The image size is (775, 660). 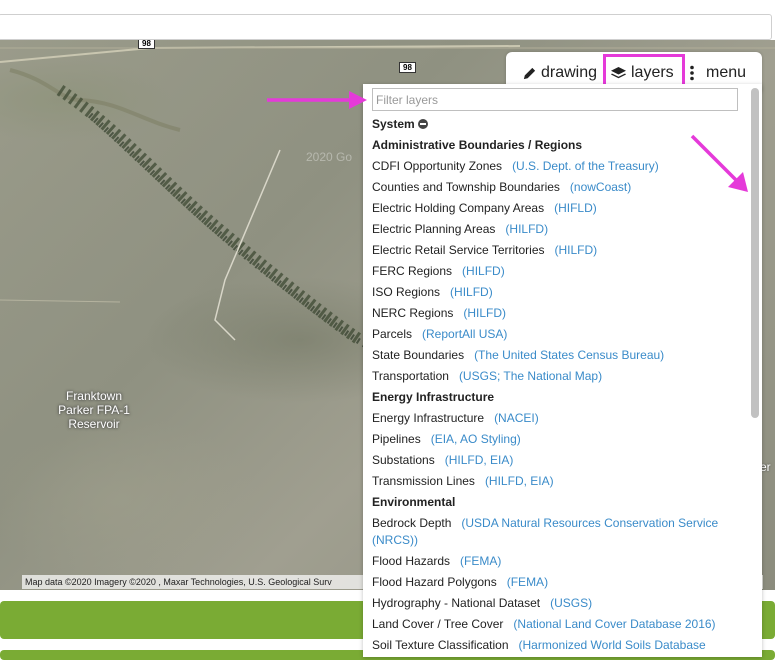 I want to click on menu-label: menu, so click(x=726, y=72).